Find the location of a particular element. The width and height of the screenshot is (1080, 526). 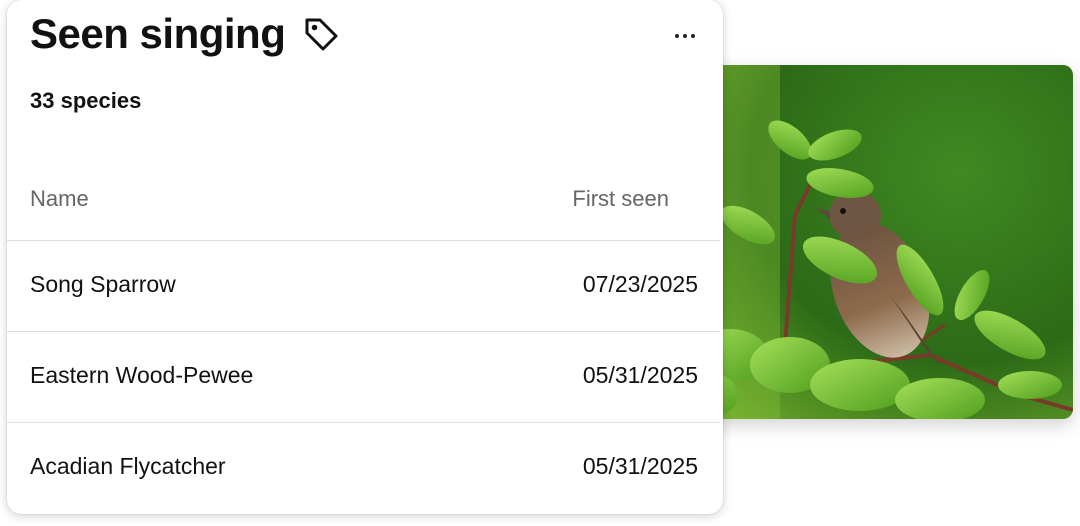

table-row: Acadian Flycatcher 05/31/2025 is located at coordinates (363, 468).